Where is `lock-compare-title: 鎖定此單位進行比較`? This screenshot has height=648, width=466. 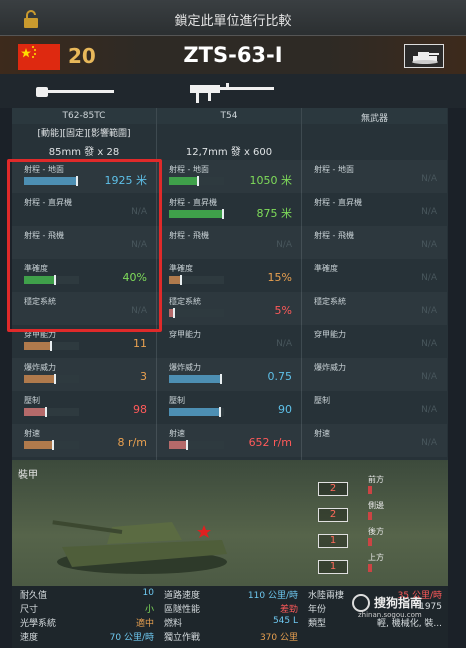
lock-compare-title: 鎖定此單位進行比較 is located at coordinates (233, 21).